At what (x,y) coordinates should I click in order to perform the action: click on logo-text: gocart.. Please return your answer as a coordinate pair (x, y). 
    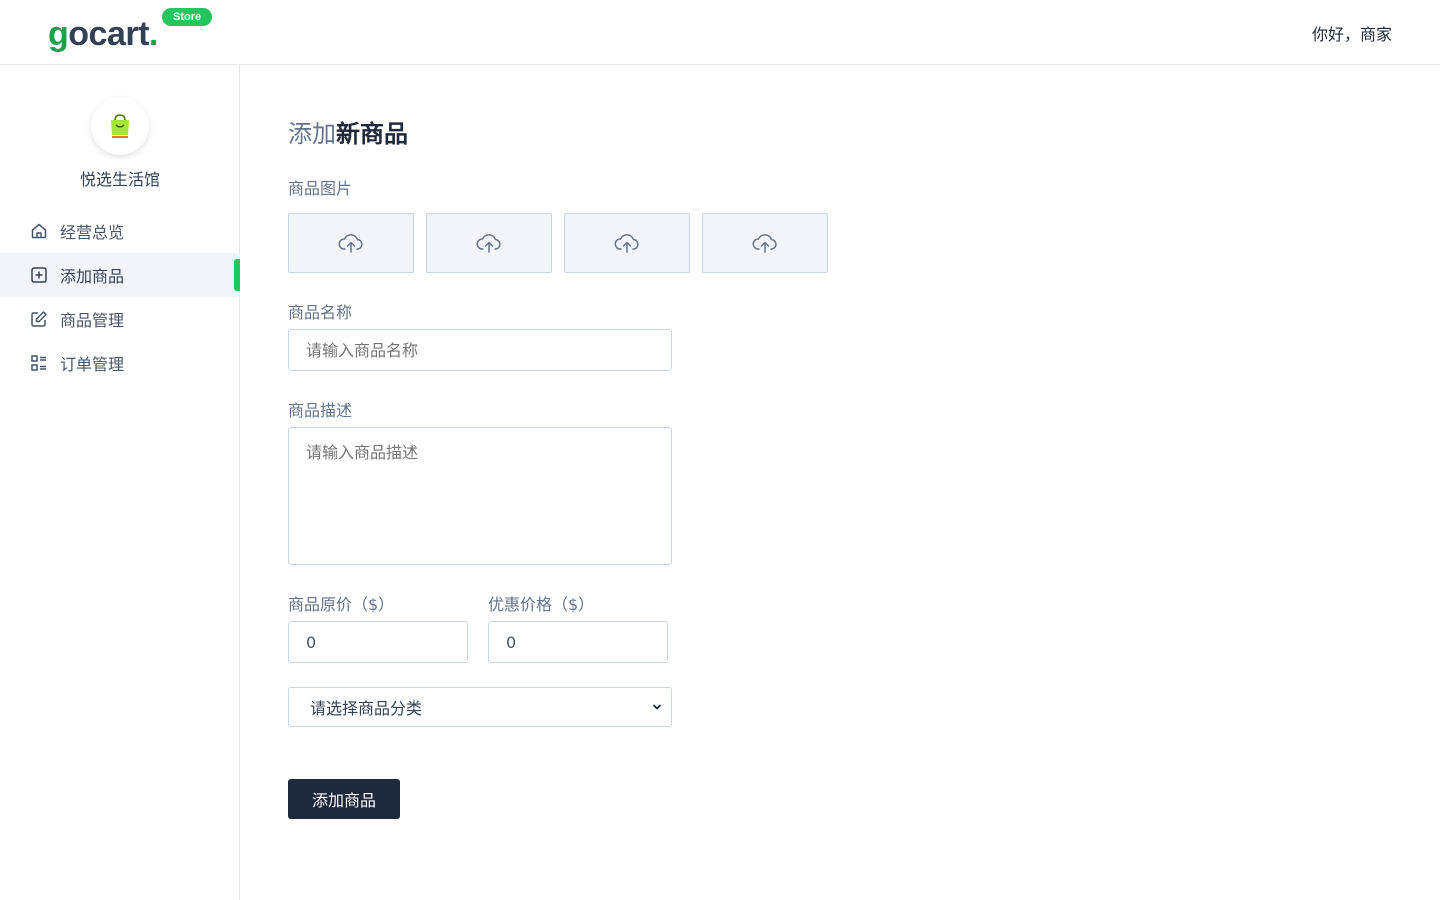
    Looking at the image, I should click on (103, 34).